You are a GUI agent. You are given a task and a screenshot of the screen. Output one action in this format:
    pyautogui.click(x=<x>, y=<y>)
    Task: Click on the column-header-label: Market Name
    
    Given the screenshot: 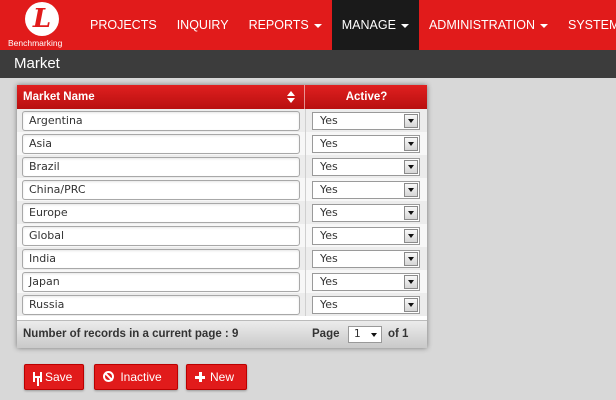 What is the action you would take?
    pyautogui.click(x=59, y=97)
    